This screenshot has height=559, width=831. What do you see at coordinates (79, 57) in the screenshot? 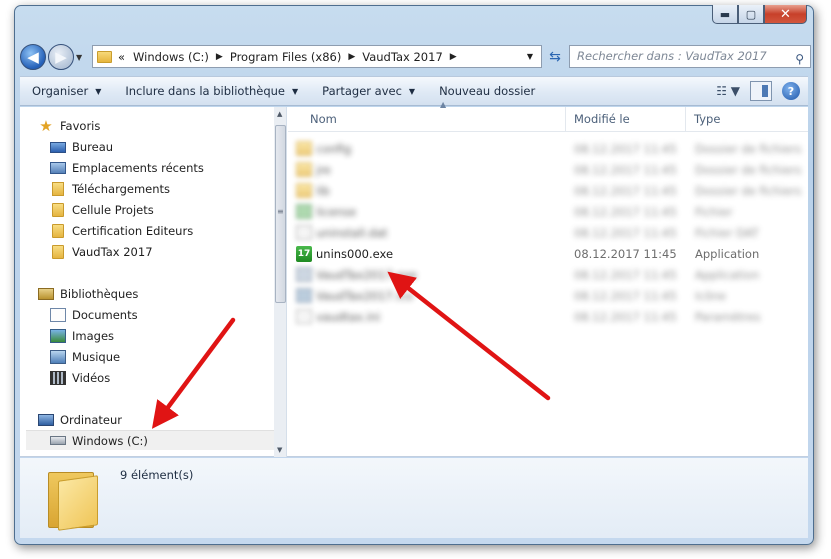
I see `recent-pages-dropdown: ▼` at bounding box center [79, 57].